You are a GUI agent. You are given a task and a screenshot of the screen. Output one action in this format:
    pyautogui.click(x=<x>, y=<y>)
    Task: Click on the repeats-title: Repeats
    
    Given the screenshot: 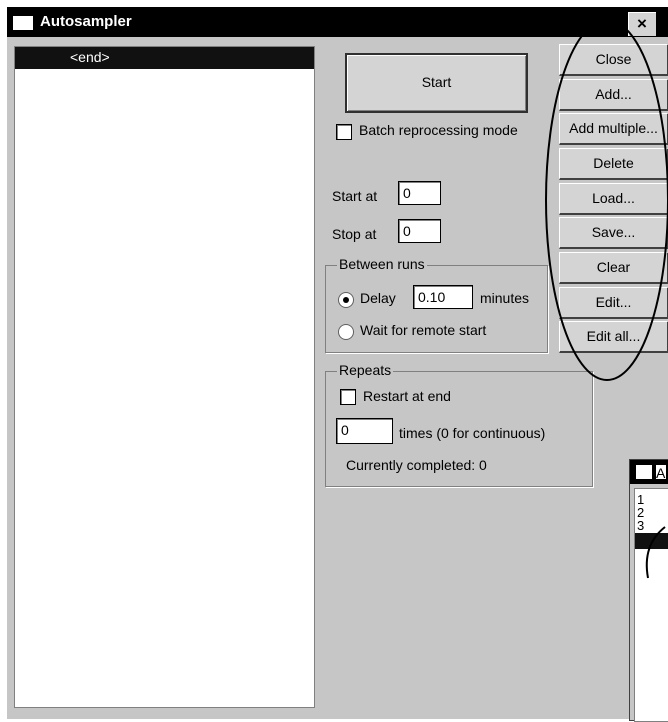 What is the action you would take?
    pyautogui.click(x=365, y=370)
    